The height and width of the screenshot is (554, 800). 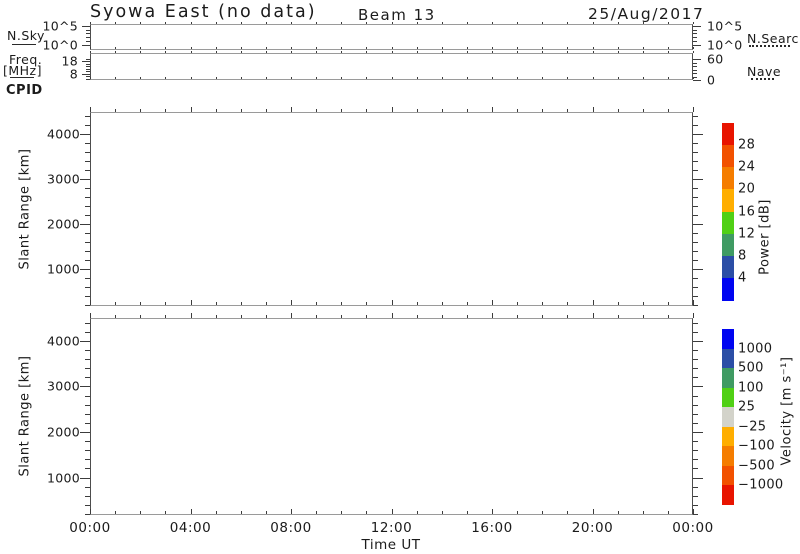 What do you see at coordinates (747, 407) in the screenshot?
I see `colorbar-label: 25` at bounding box center [747, 407].